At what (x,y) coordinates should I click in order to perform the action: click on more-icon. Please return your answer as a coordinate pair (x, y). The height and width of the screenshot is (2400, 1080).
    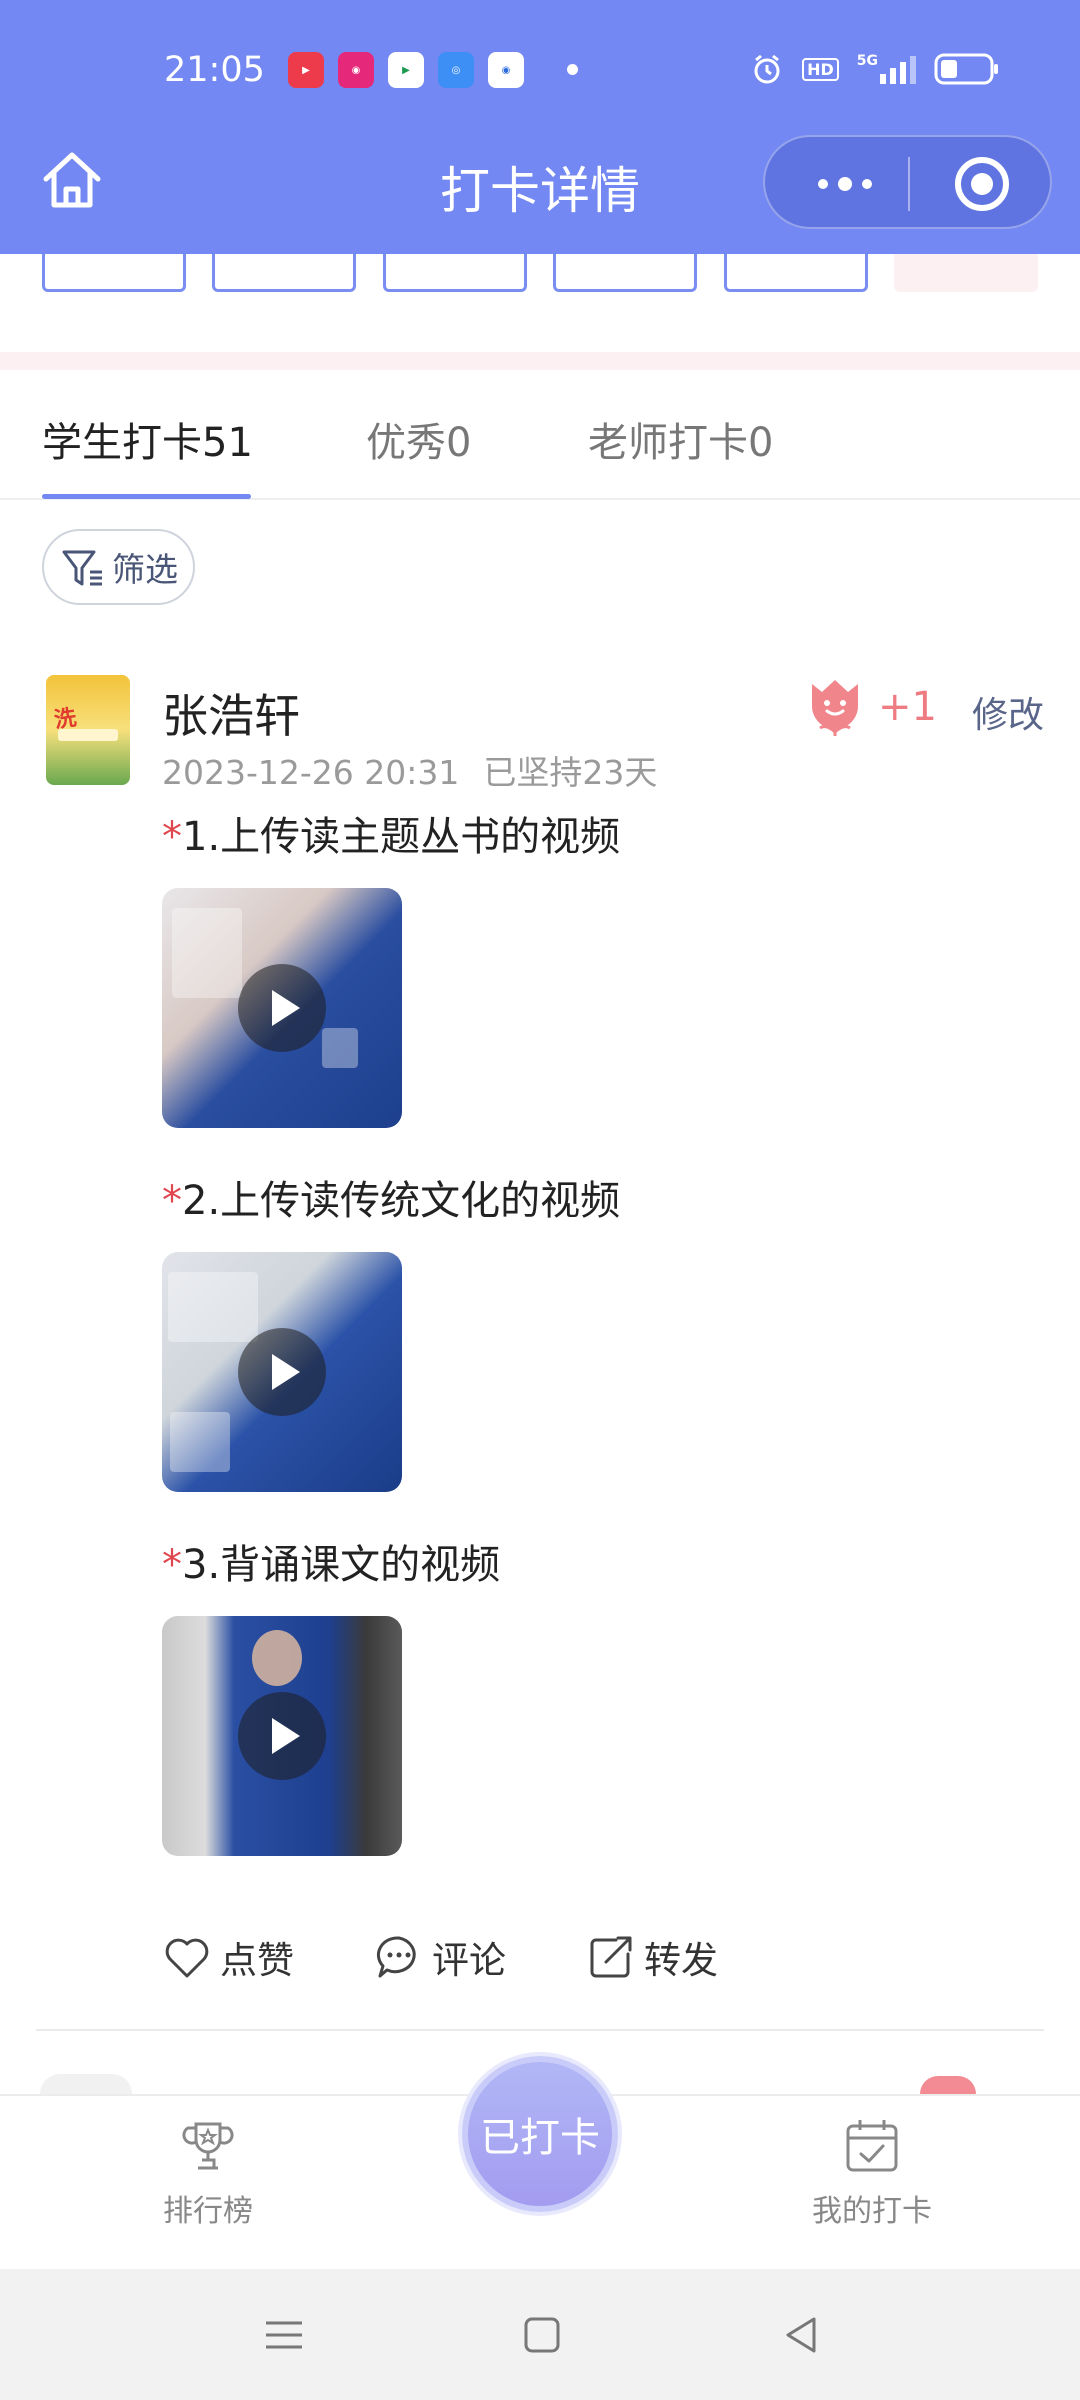
    Looking at the image, I should click on (845, 184).